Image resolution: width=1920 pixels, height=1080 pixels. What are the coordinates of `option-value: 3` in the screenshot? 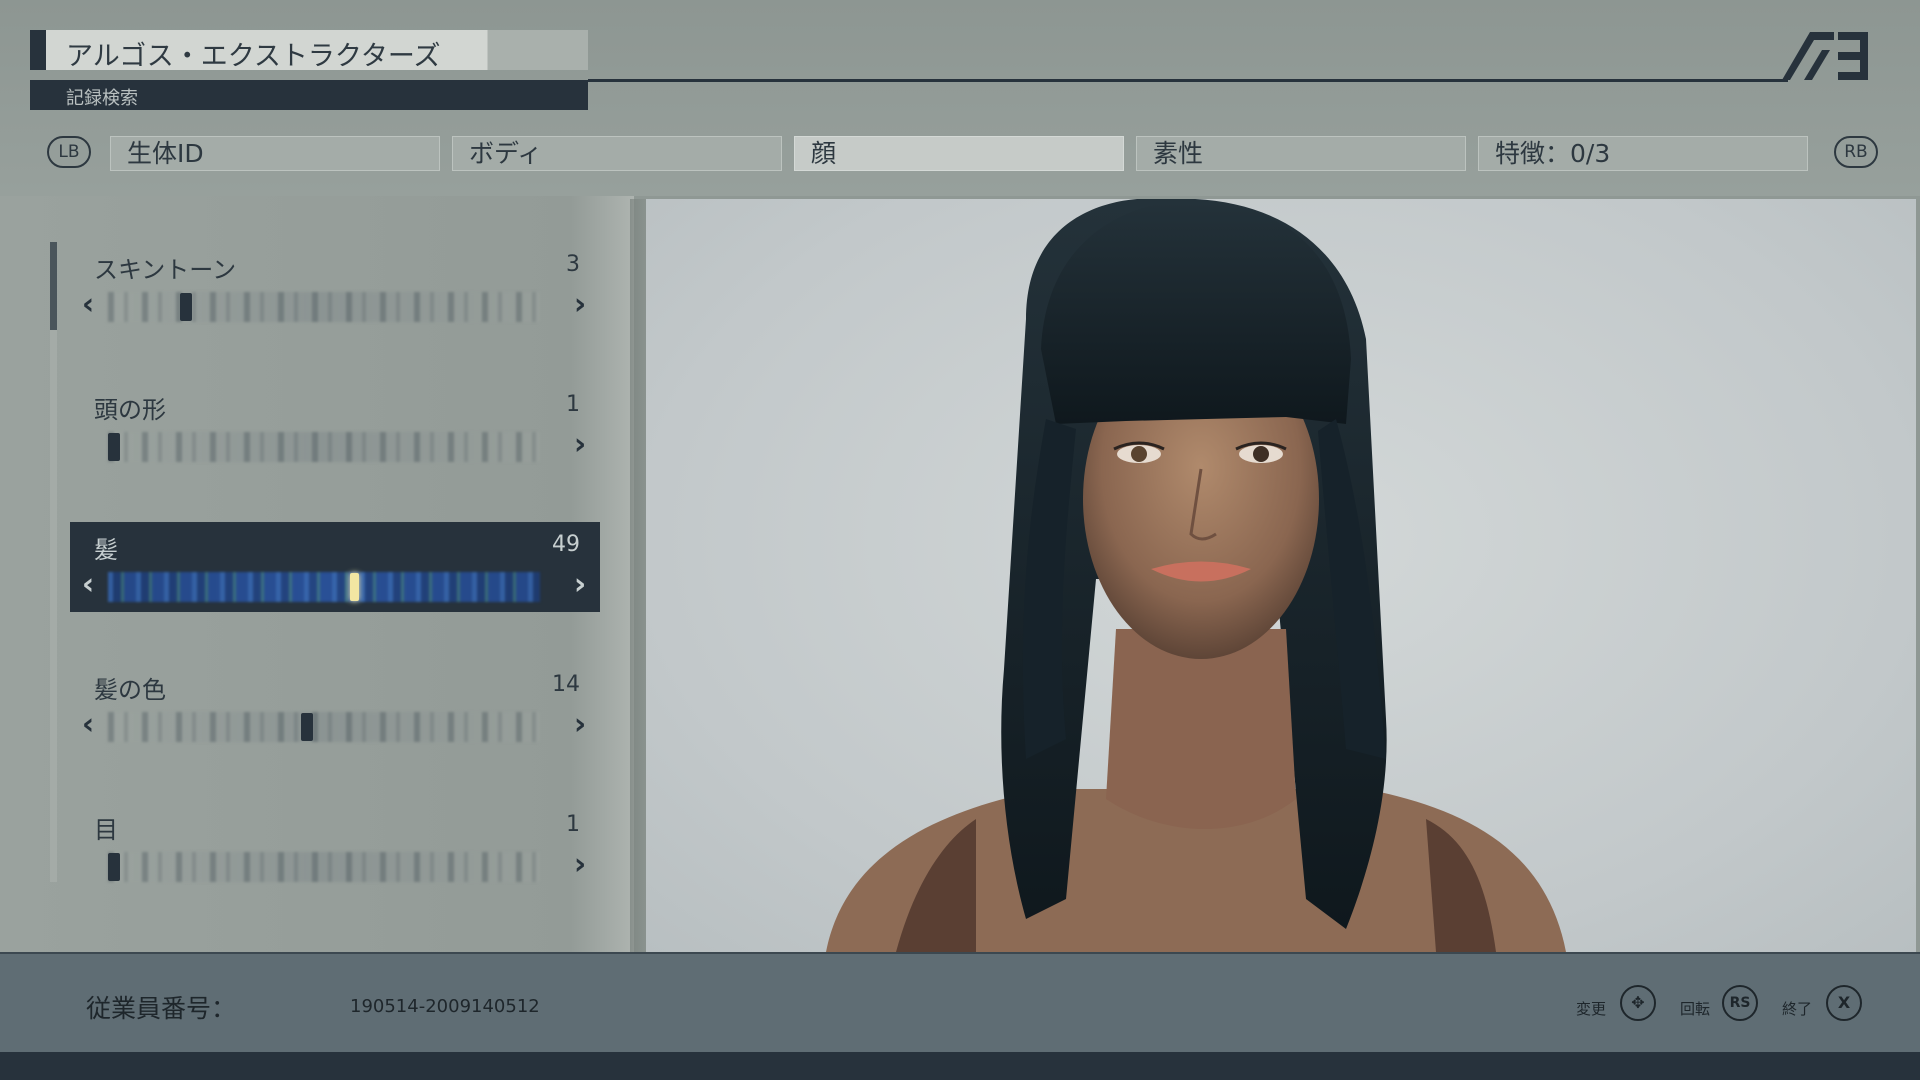 It's located at (573, 264).